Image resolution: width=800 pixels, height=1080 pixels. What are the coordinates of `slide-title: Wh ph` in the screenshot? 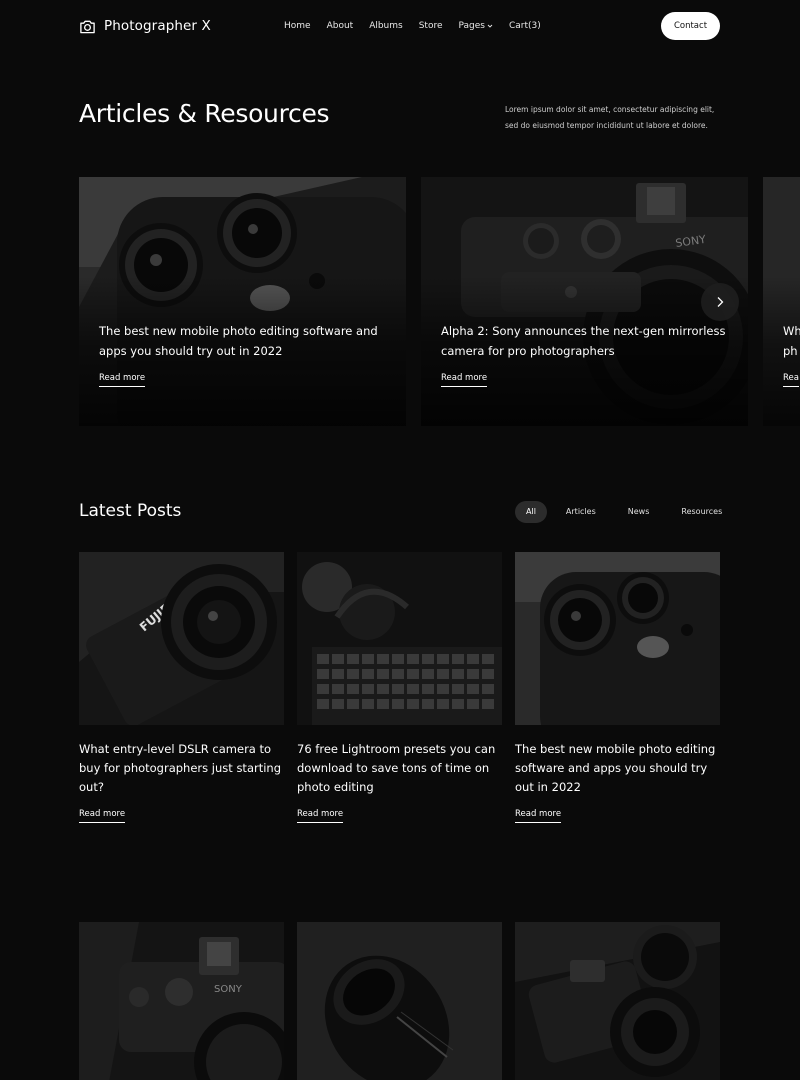 It's located at (791, 341).